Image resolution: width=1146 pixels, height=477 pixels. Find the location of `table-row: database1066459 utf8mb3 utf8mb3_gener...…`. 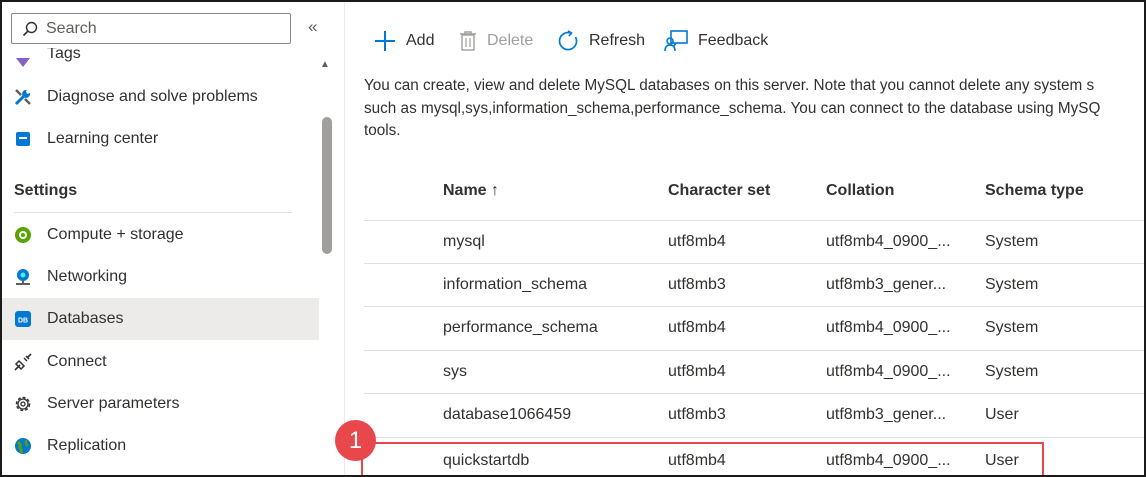

table-row: database1066459 utf8mb3 utf8mb3_gener...… is located at coordinates (754, 414).